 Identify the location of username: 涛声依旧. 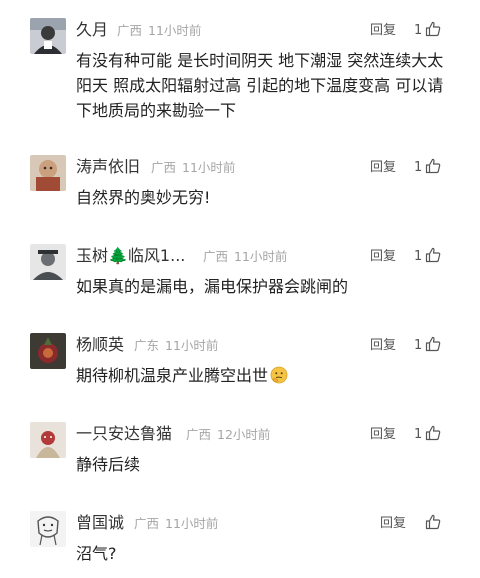
(108, 167).